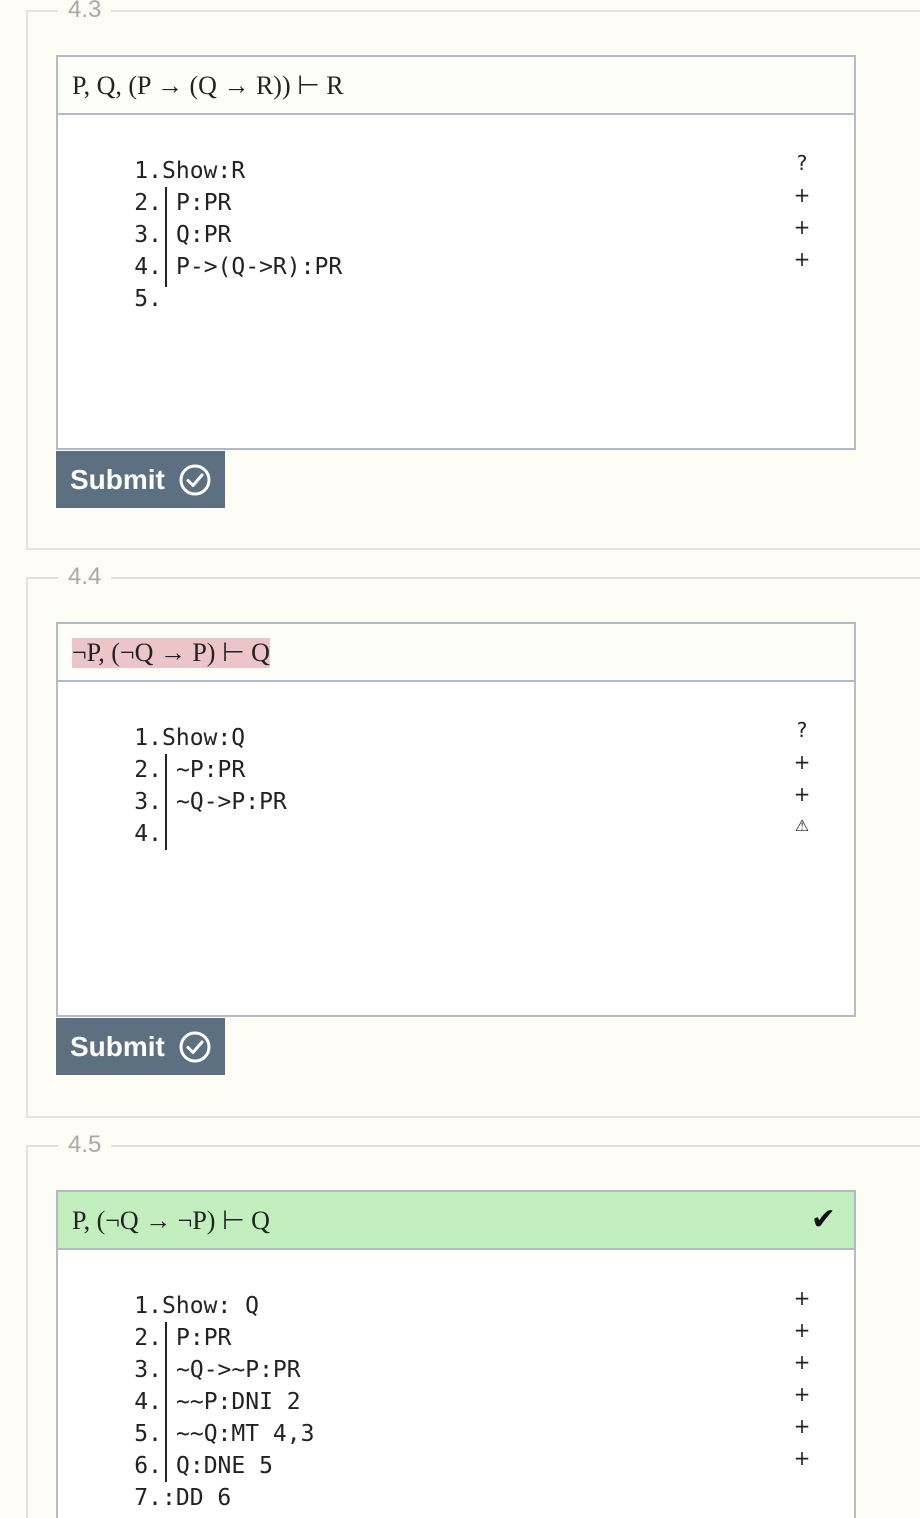 The width and height of the screenshot is (920, 1518). I want to click on line-status-gutter: + + + + + +, so click(802, 1378).